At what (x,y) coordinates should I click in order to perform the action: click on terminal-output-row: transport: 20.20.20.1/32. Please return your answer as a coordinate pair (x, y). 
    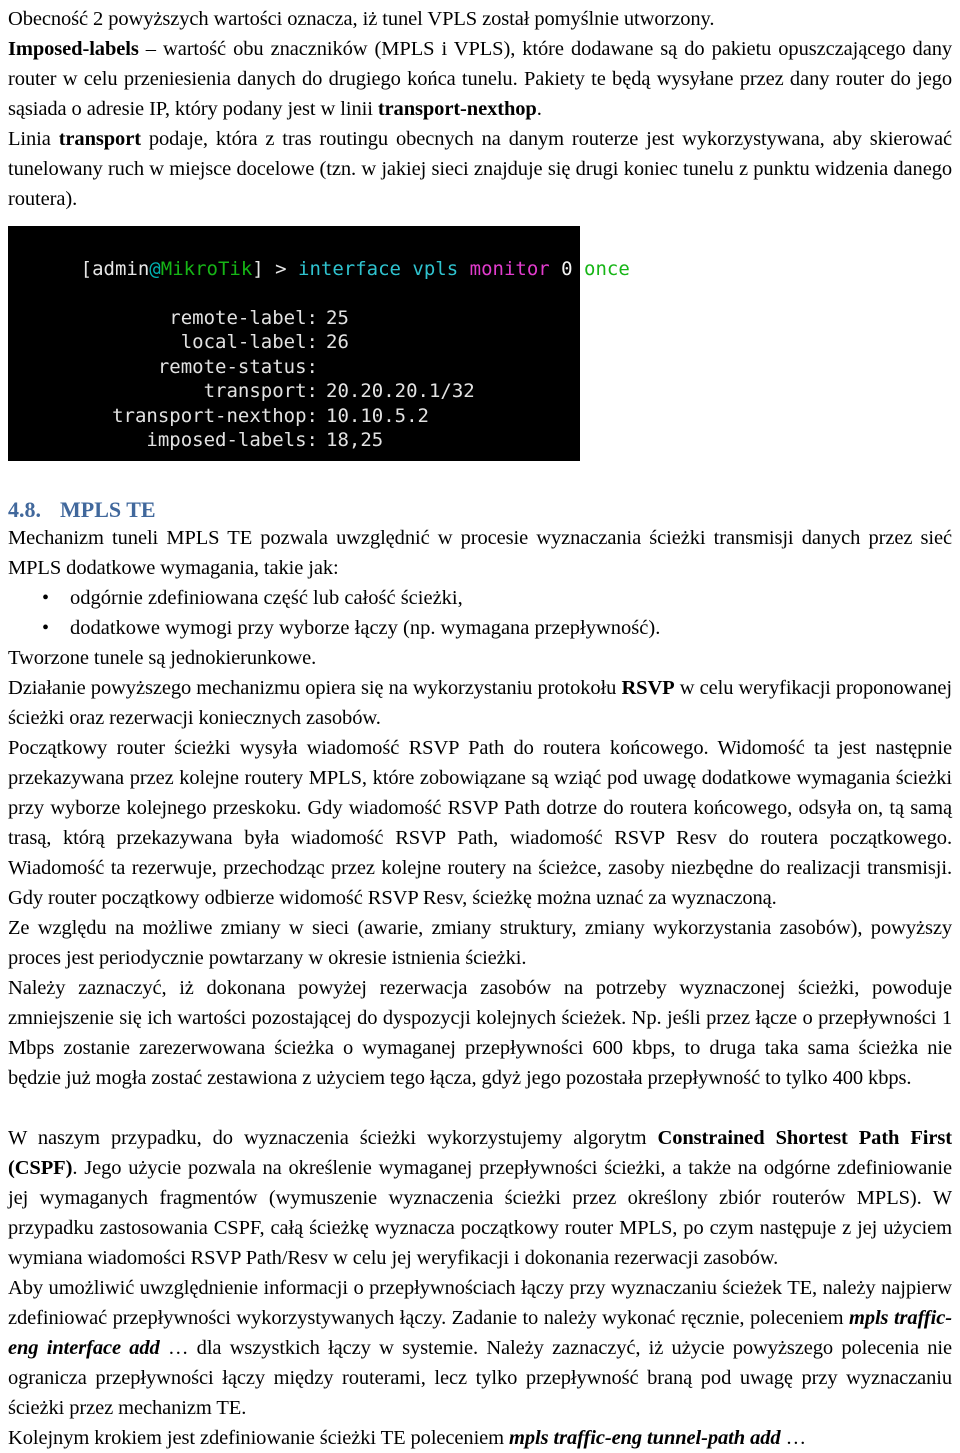
    Looking at the image, I should click on (294, 391).